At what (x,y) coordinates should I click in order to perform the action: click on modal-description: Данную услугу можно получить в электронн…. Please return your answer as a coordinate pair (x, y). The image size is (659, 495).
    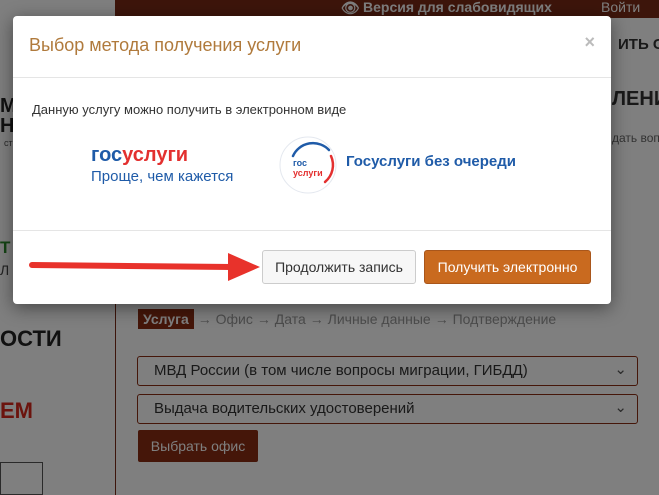
    Looking at the image, I should click on (189, 109).